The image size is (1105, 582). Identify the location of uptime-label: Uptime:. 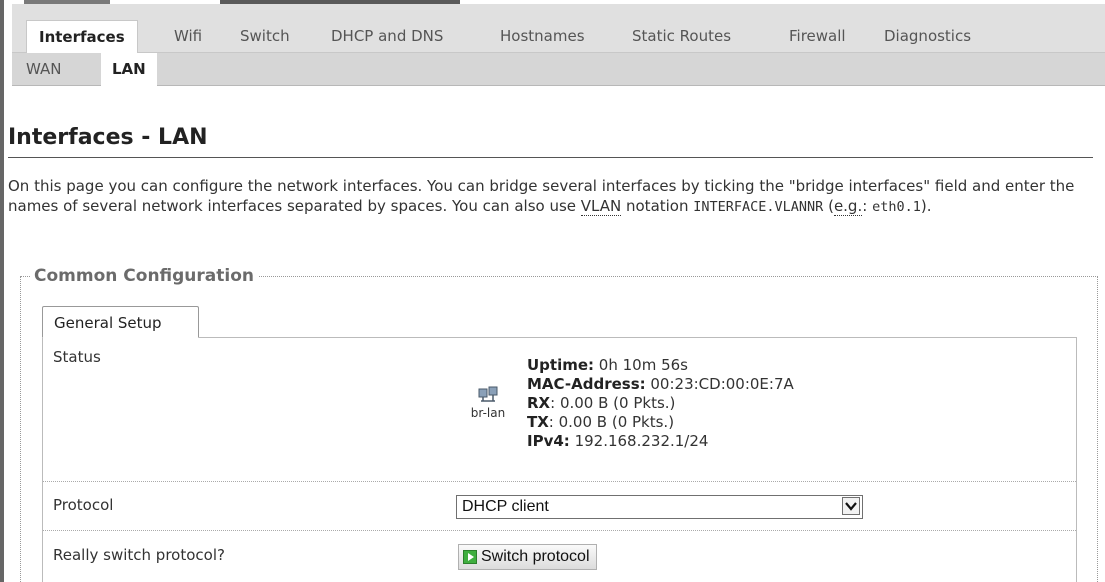
(561, 365).